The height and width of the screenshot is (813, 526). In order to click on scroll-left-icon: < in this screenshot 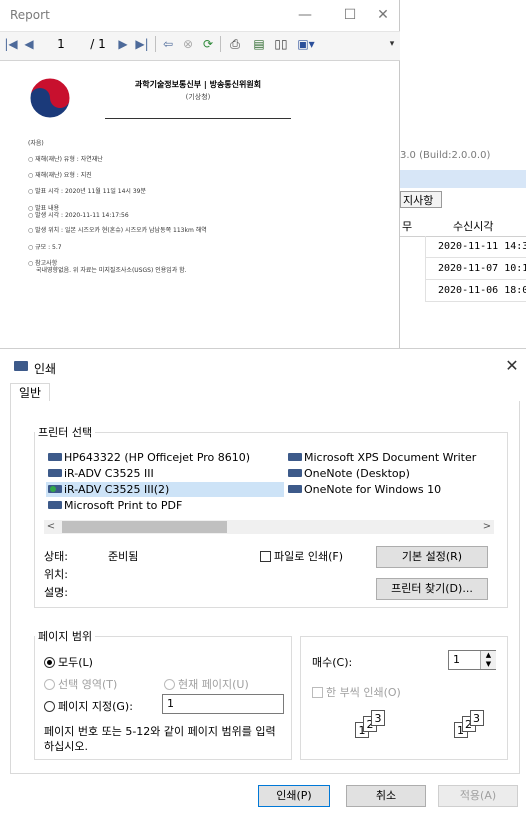, I will do `click(51, 527)`.